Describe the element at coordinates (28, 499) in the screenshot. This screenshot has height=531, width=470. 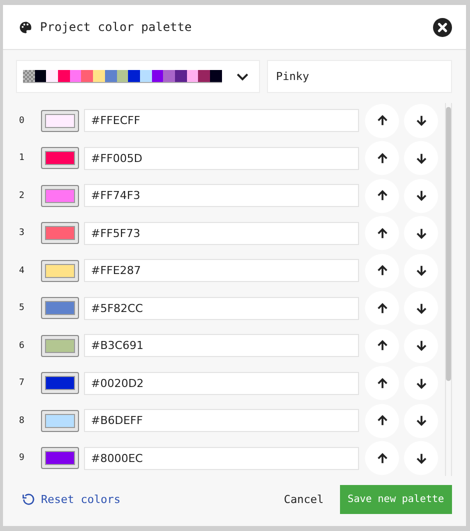
I see `reset-icon` at that location.